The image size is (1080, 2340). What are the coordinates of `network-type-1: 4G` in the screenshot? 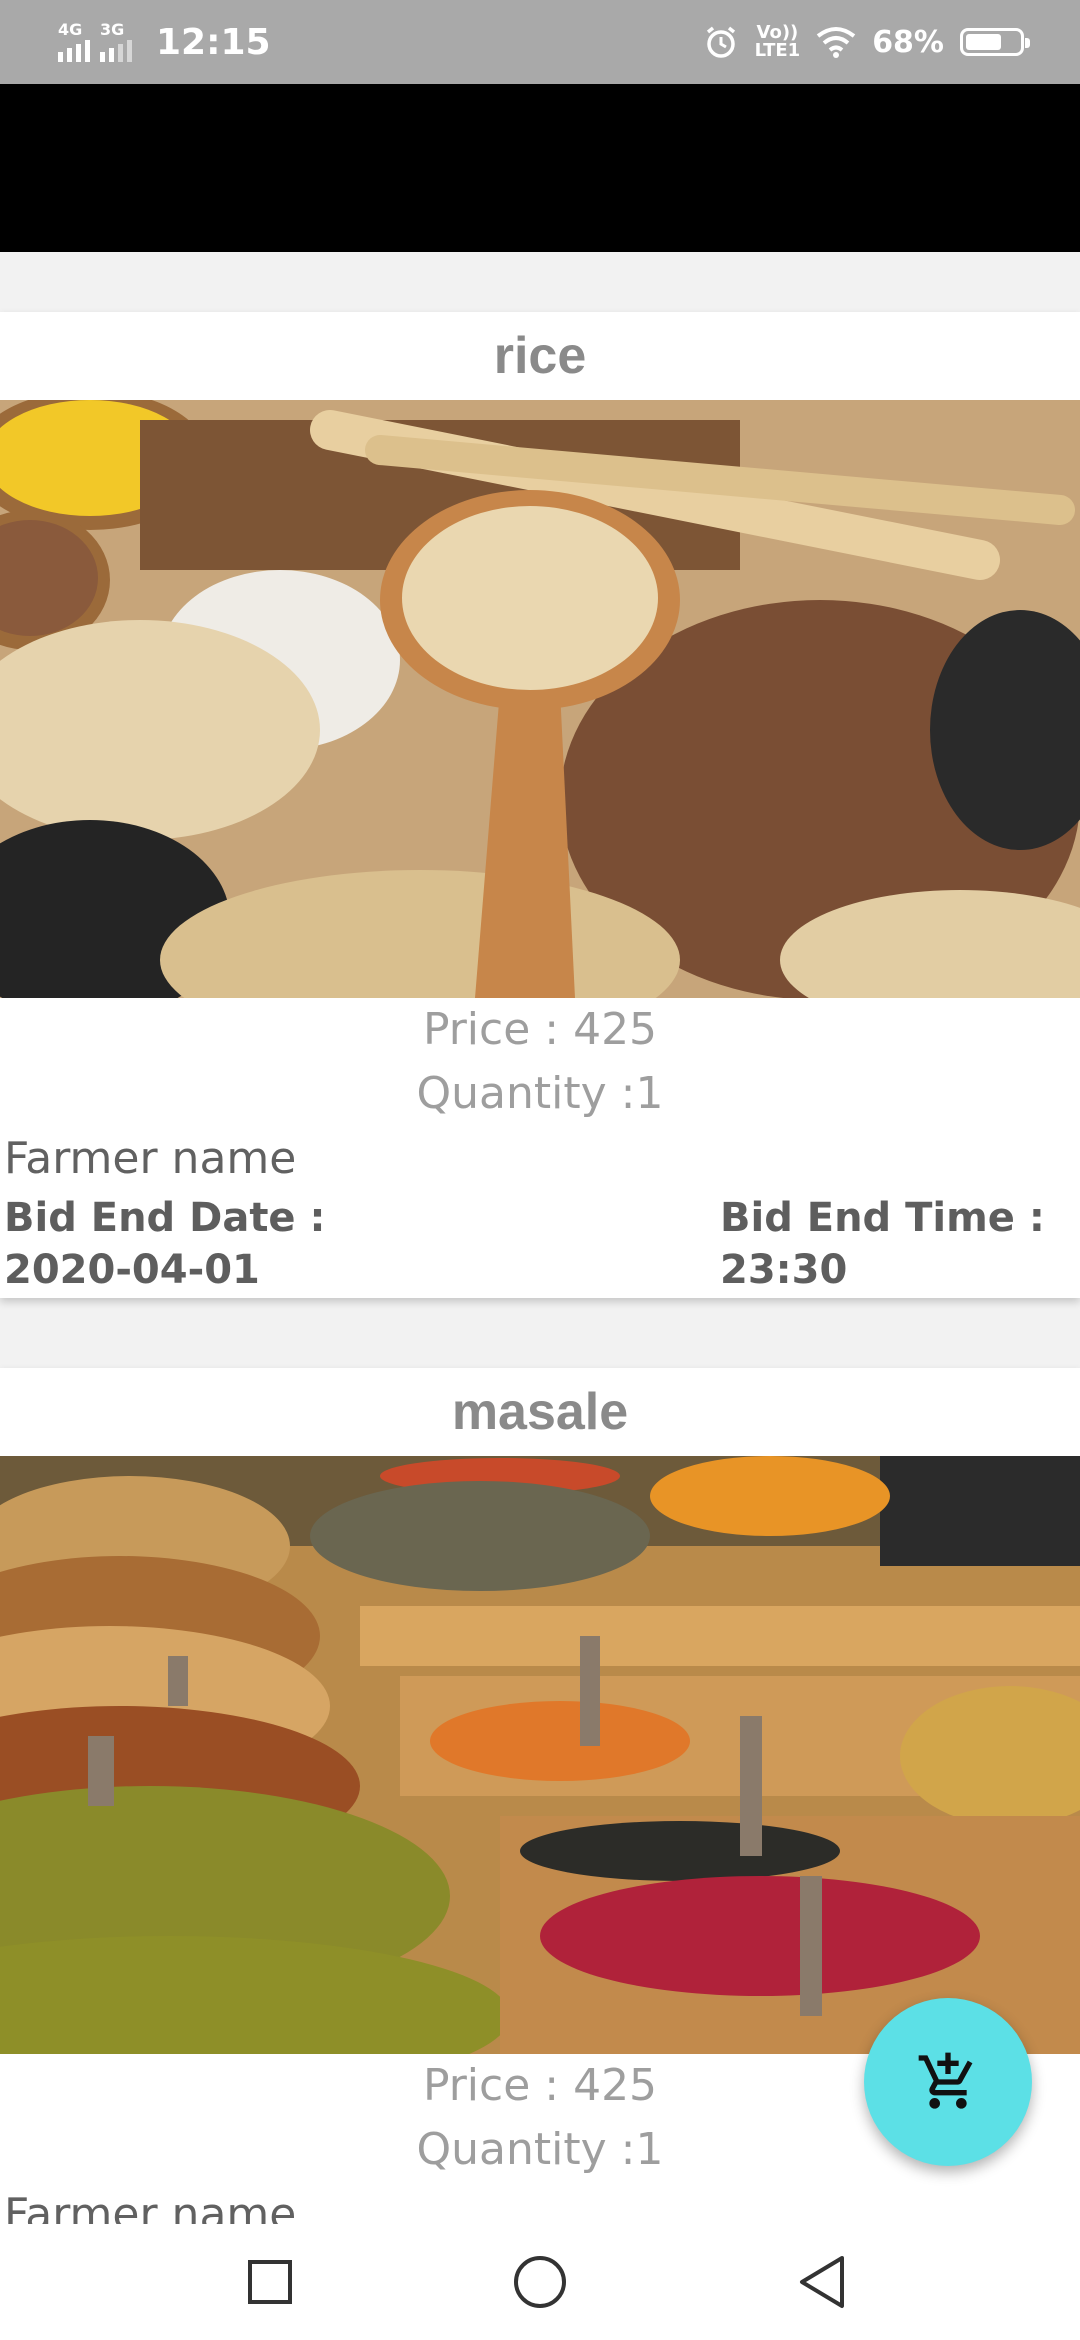 It's located at (70, 29).